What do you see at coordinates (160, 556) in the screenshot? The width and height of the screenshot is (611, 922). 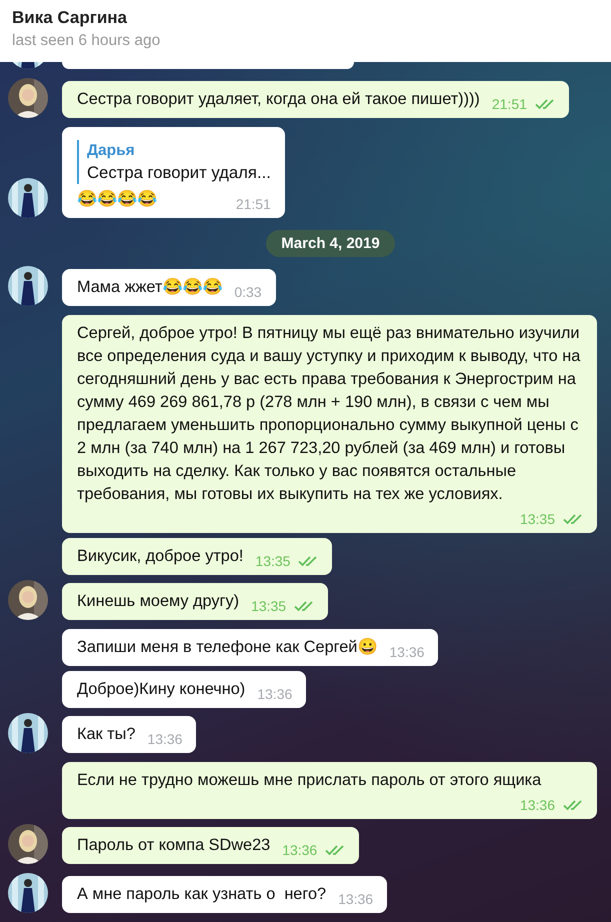 I see `message-text: Викусик, доброе утро!` at bounding box center [160, 556].